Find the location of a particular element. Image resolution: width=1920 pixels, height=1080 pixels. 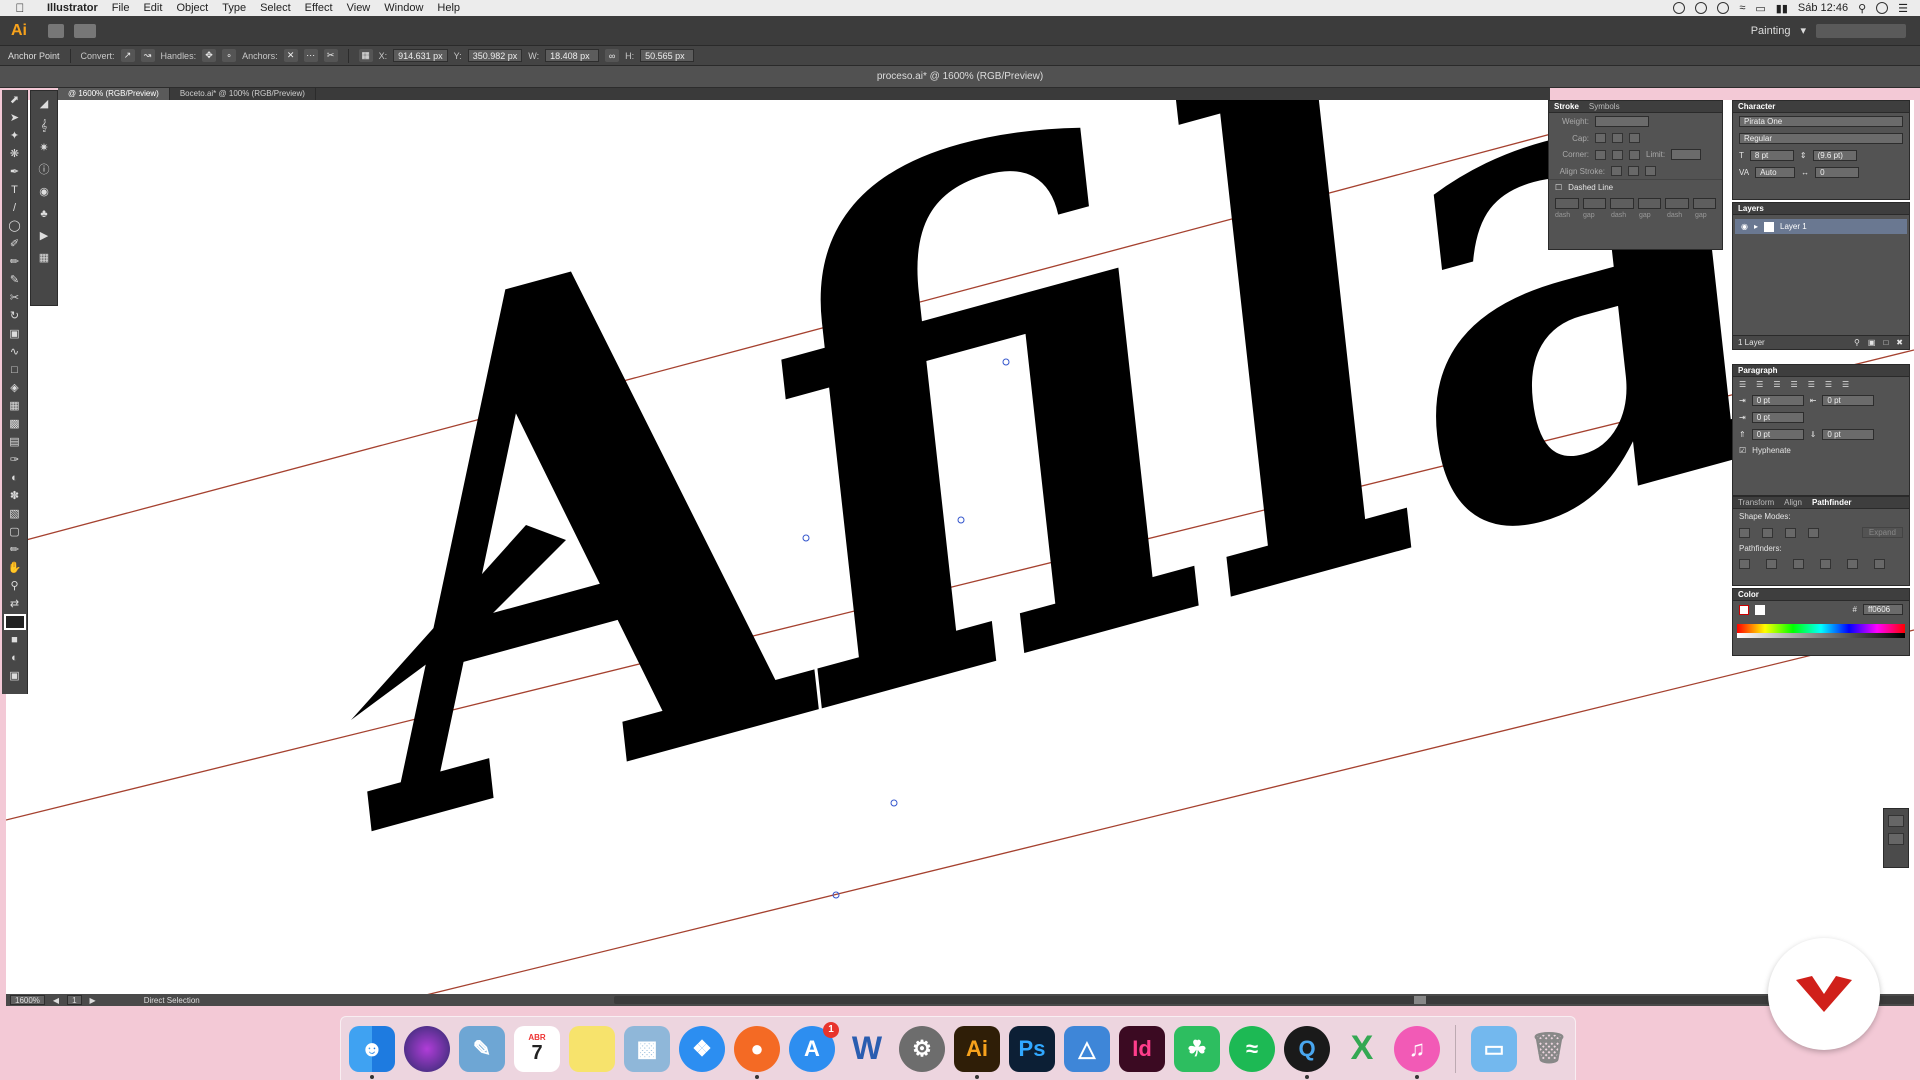

space-after-field: 0 pt is located at coordinates (1848, 434).